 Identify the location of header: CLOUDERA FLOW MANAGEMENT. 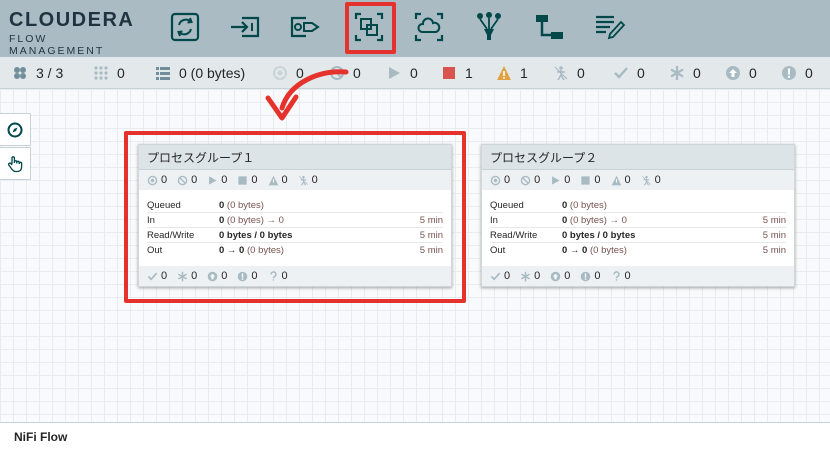
(415, 28).